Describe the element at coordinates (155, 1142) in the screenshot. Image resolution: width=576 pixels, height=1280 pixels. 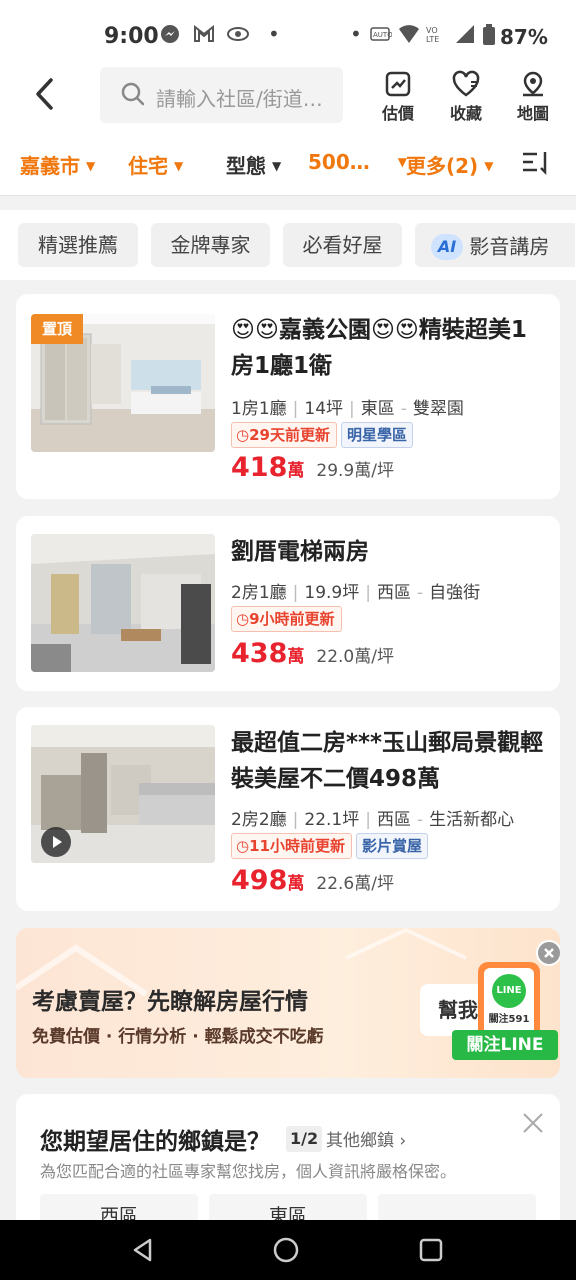
I see `survey-title: 您期望居住的鄉鎮是？` at that location.